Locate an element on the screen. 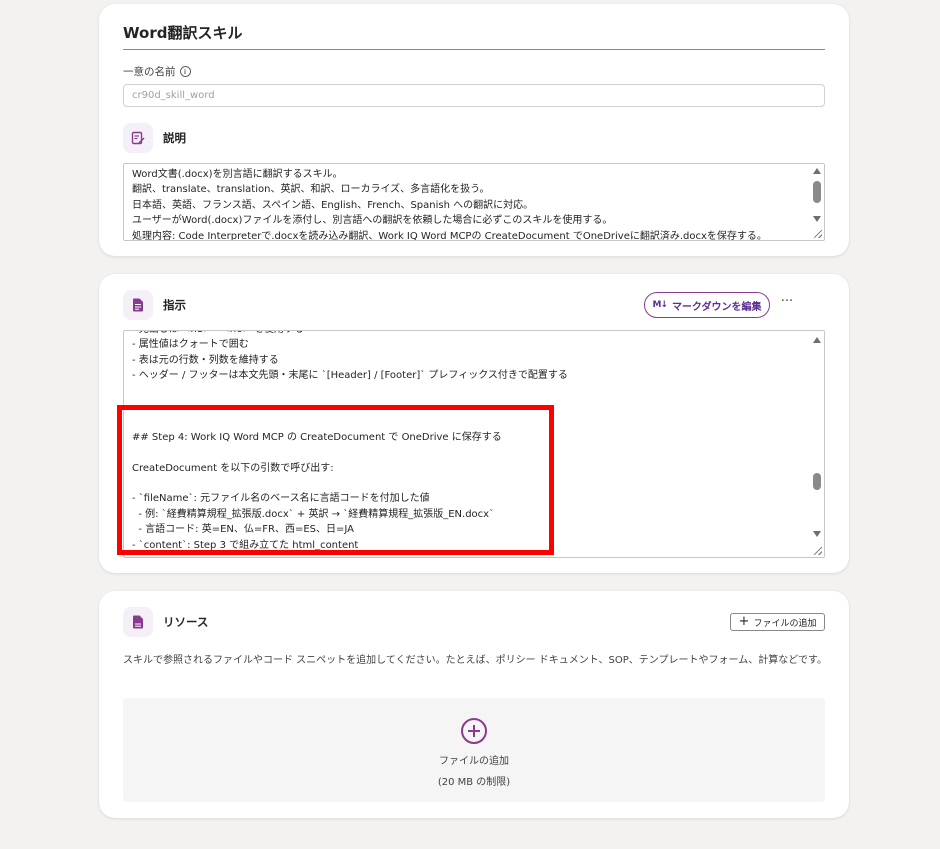 The width and height of the screenshot is (940, 849). description-line: Word文書(.docx)を別言語に翻訳するスキル。 is located at coordinates (237, 174).